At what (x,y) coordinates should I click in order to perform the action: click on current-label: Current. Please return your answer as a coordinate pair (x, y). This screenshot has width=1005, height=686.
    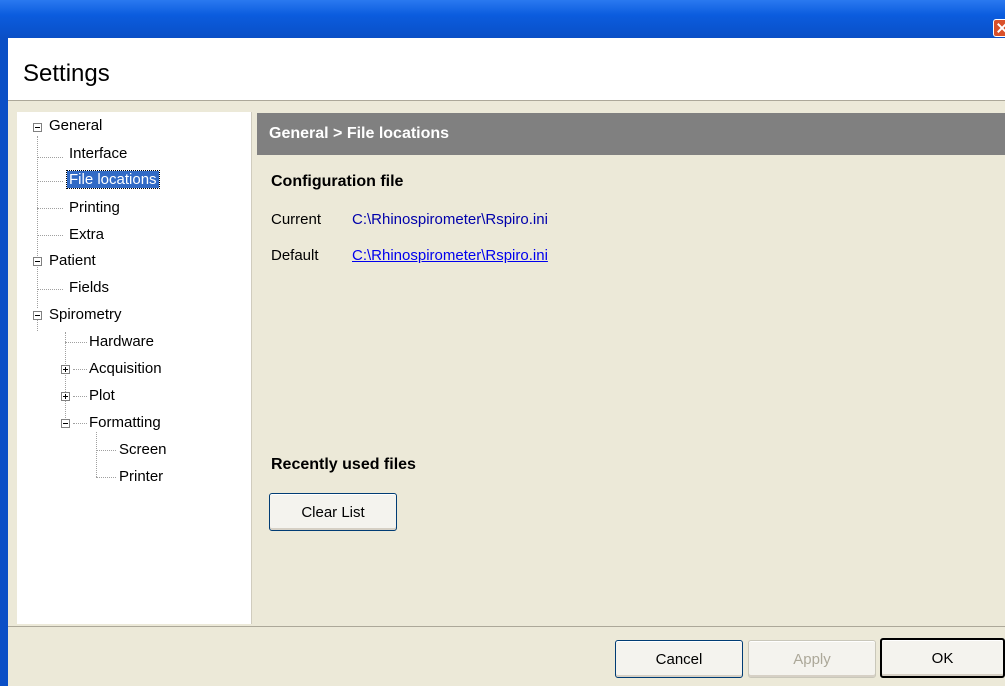
    Looking at the image, I should click on (296, 219).